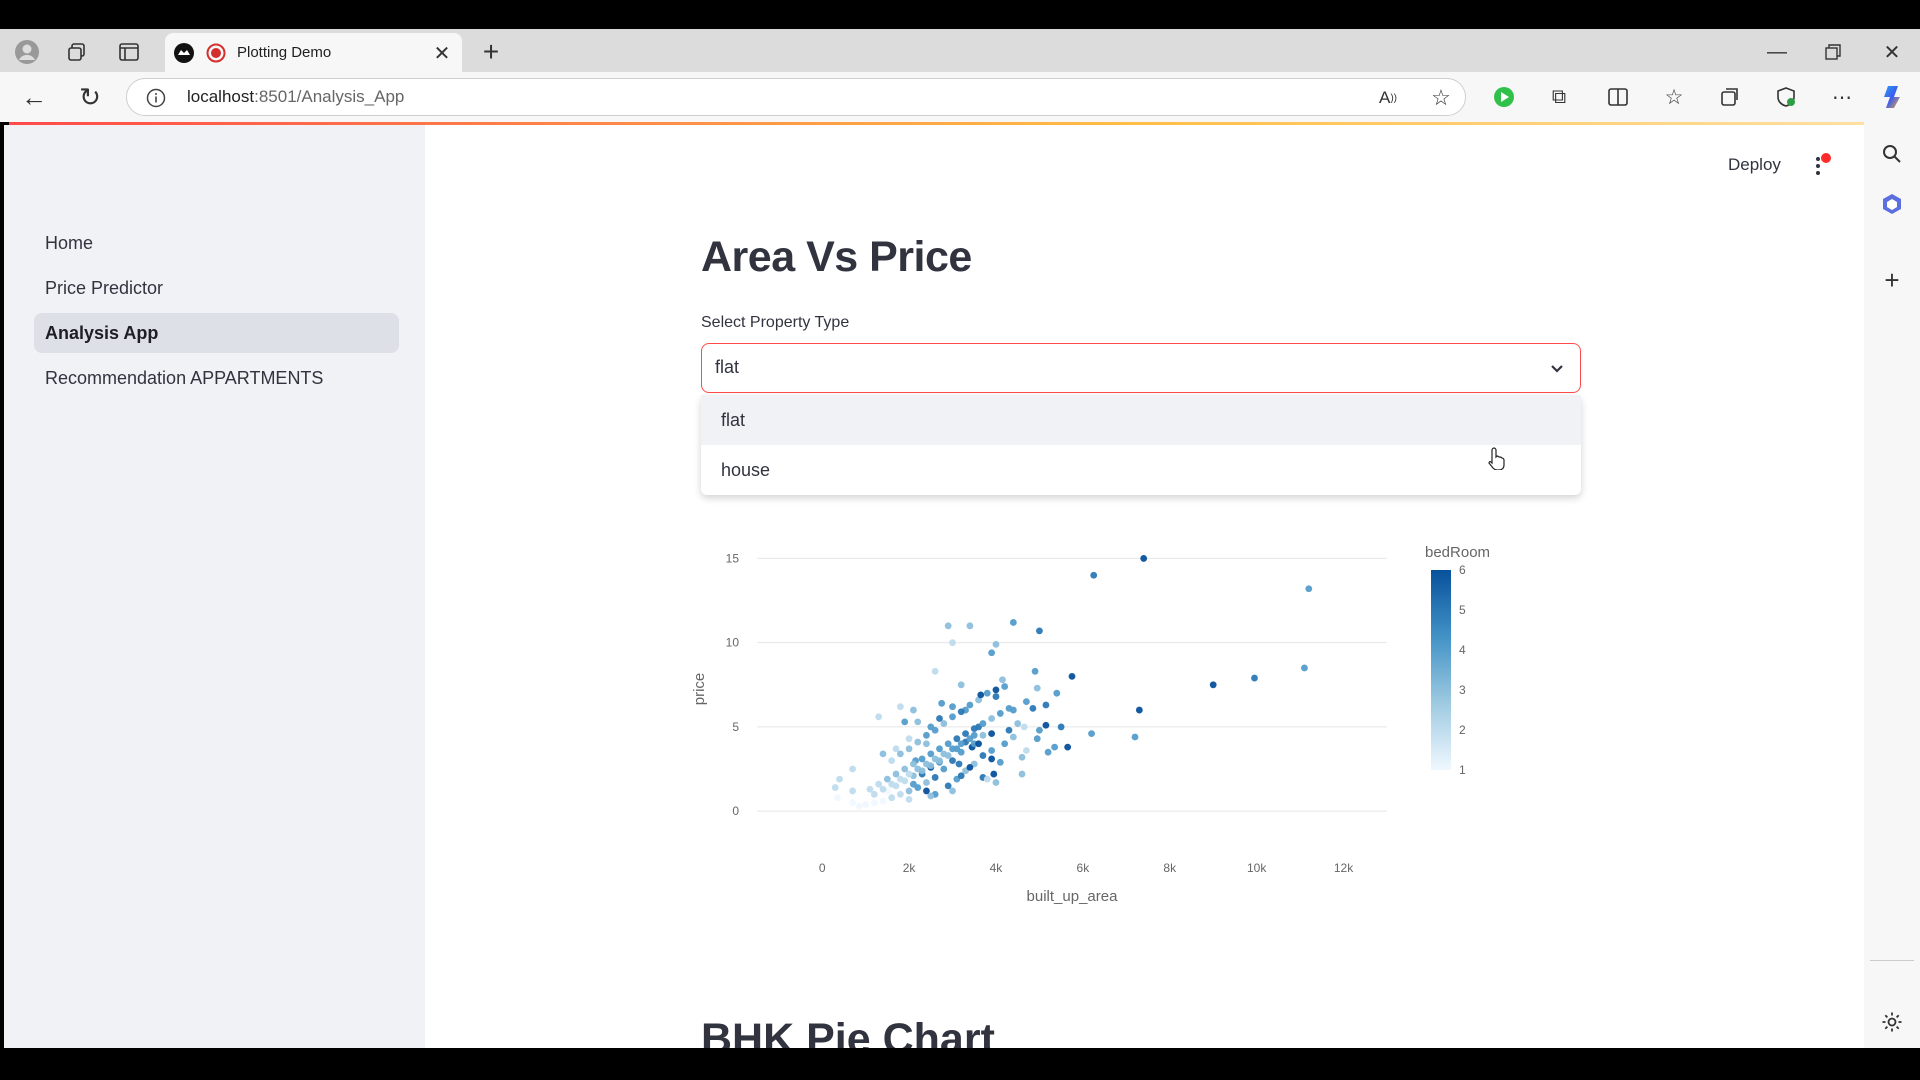 The width and height of the screenshot is (1920, 1080). Describe the element at coordinates (1462, 730) in the screenshot. I see `colorbar-tick-label: 2` at that location.